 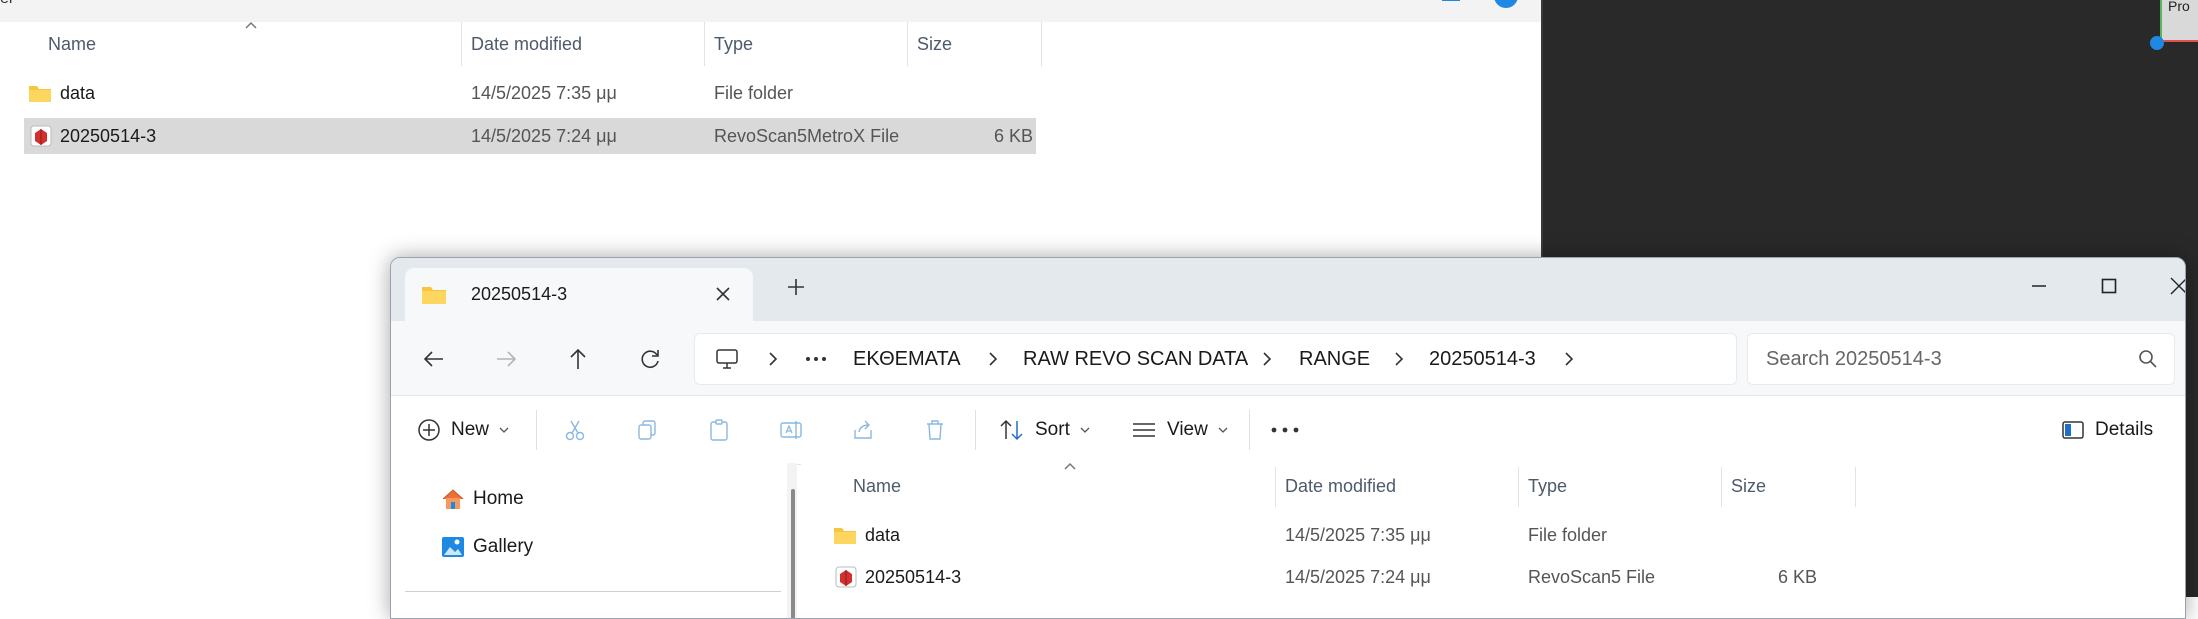 I want to click on new-button: New, so click(x=463, y=430).